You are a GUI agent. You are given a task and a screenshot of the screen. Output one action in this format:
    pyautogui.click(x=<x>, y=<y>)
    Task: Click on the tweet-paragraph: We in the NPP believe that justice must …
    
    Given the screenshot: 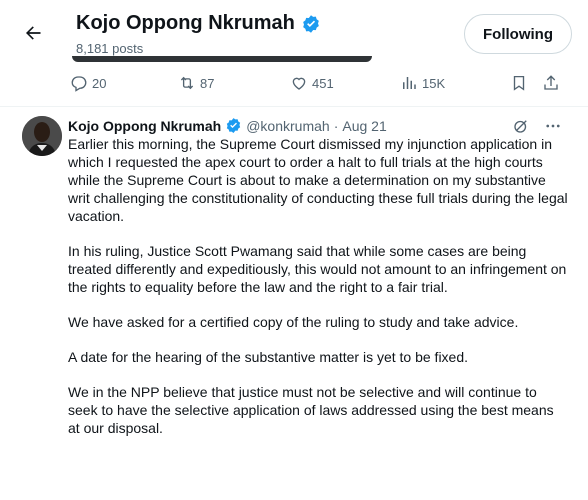 What is the action you would take?
    pyautogui.click(x=311, y=410)
    